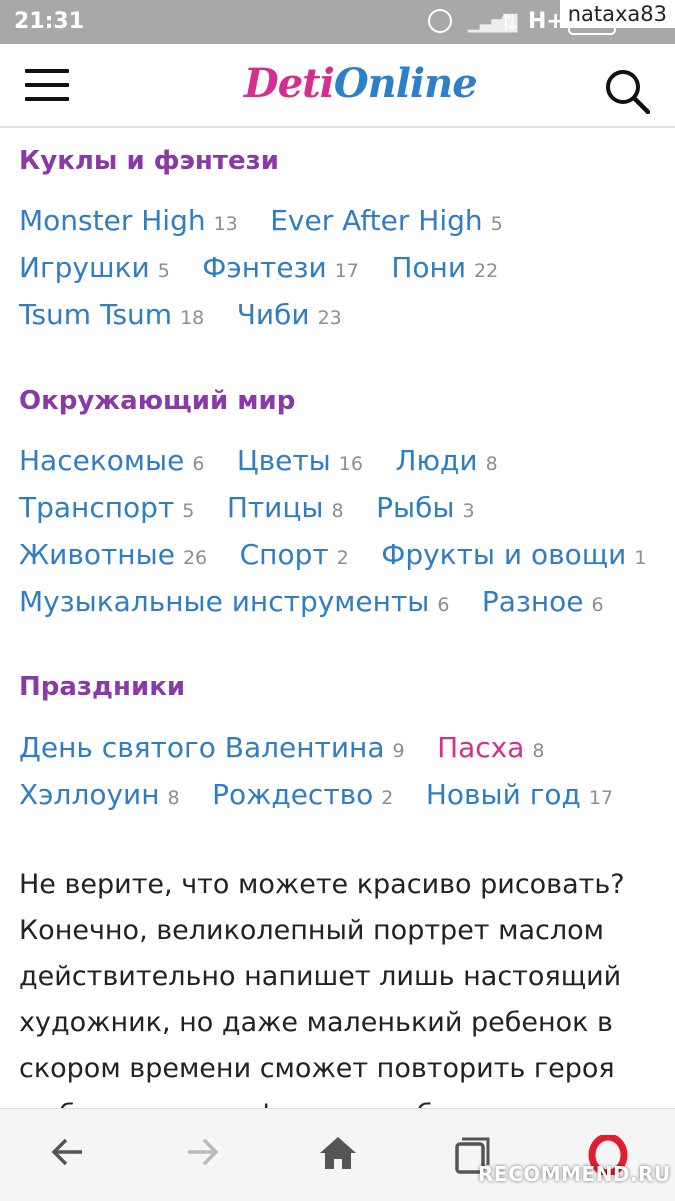 The width and height of the screenshot is (675, 1201). Describe the element at coordinates (446, 460) in the screenshot. I see `tag-link: Люди 8` at that location.